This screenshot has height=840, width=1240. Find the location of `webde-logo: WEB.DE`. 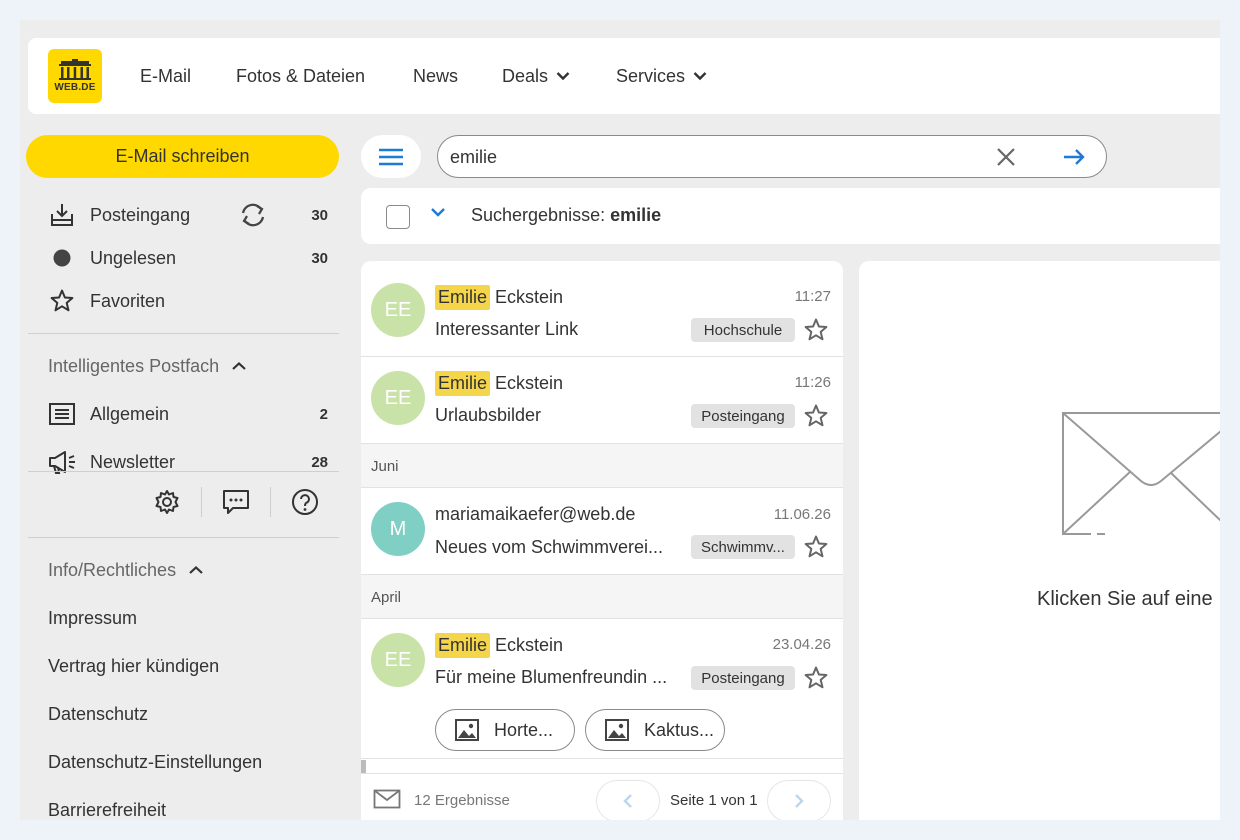

webde-logo: WEB.DE is located at coordinates (75, 76).